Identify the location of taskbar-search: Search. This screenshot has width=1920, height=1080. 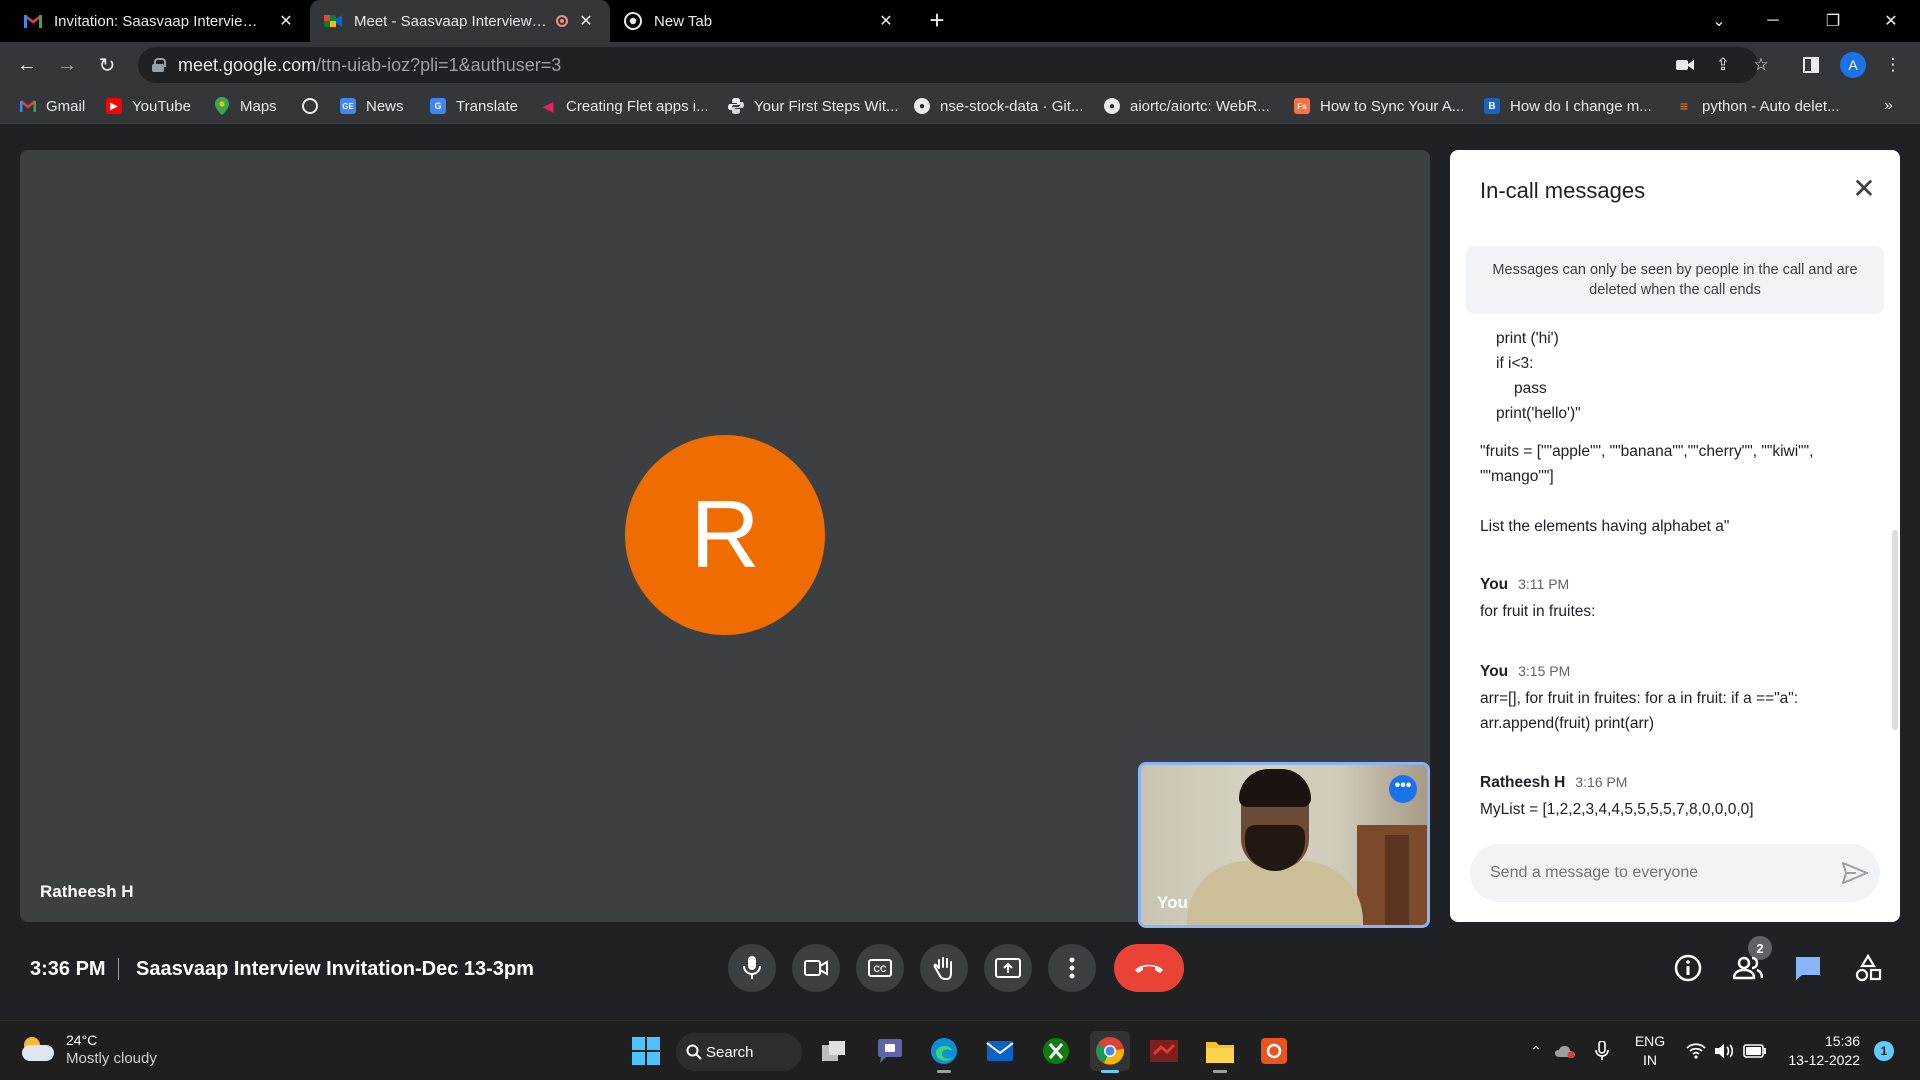
(739, 1052).